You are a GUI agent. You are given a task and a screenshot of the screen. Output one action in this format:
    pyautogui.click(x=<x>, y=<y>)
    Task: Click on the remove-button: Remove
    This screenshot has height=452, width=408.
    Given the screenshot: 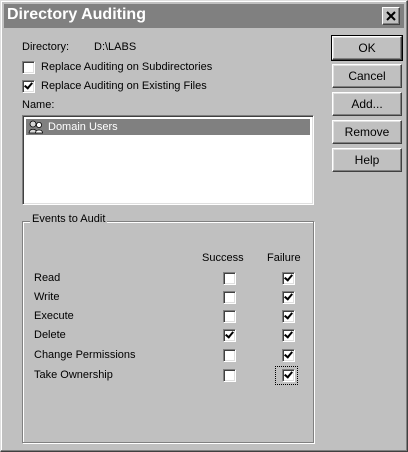 What is the action you would take?
    pyautogui.click(x=367, y=132)
    